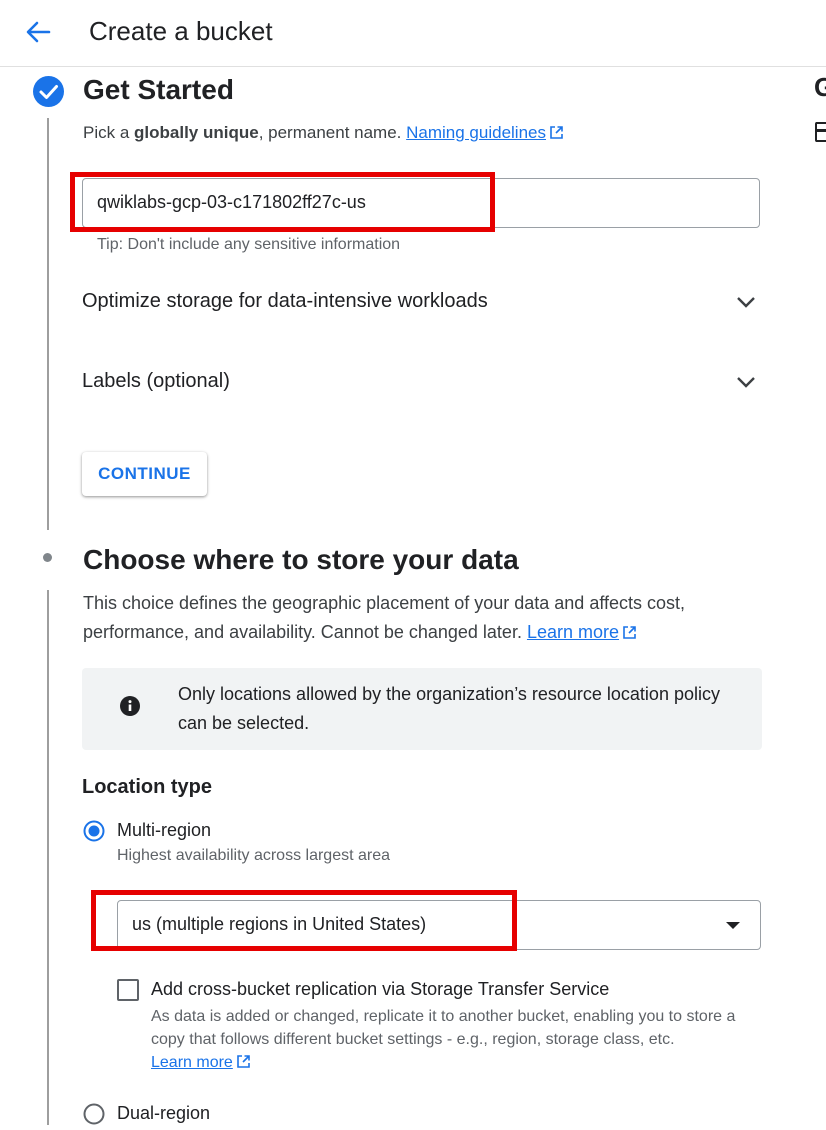 The image size is (826, 1130). Describe the element at coordinates (332, 132) in the screenshot. I see `description-text: , permanent name.` at that location.